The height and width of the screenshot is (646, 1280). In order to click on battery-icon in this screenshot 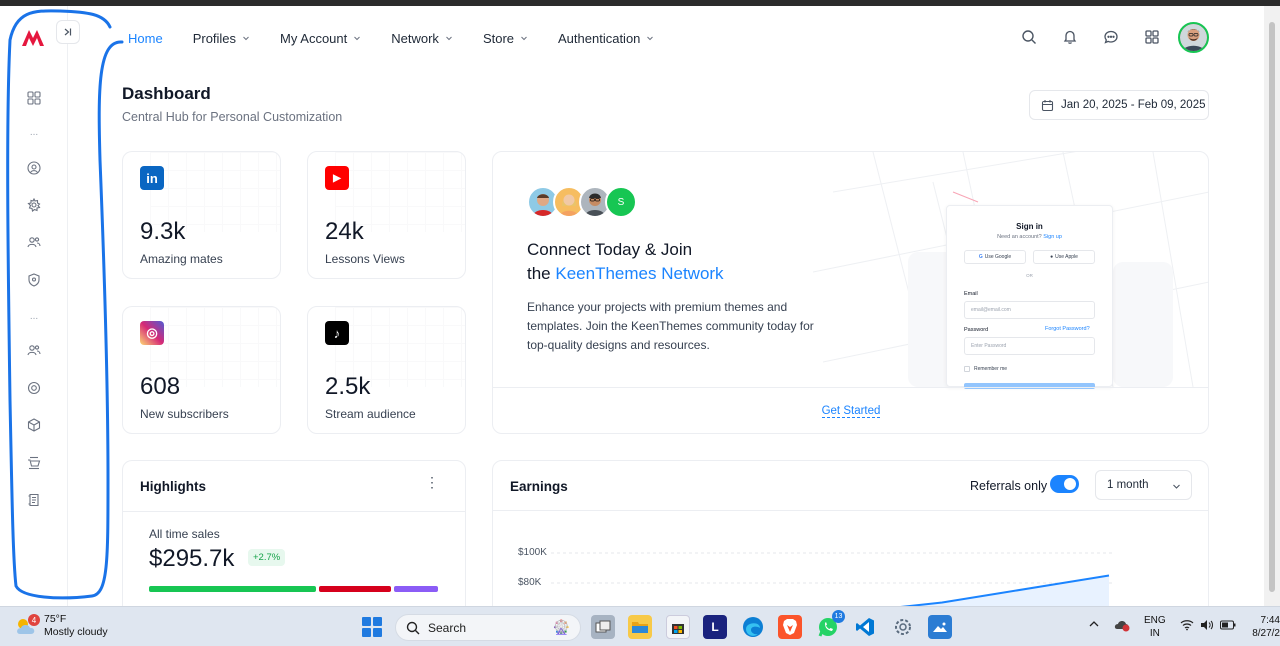, I will do `click(1228, 626)`.